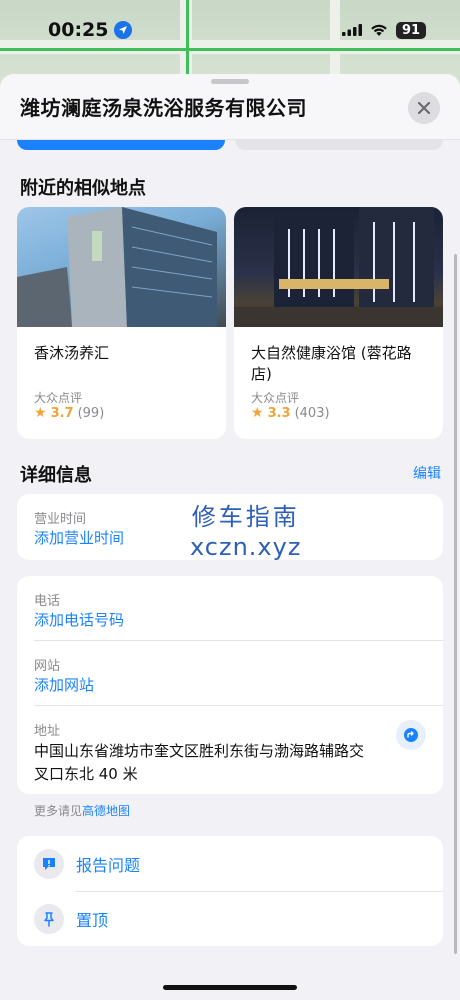 This screenshot has height=1000, width=460. Describe the element at coordinates (123, 30) in the screenshot. I see `location-arrow-icon` at that location.